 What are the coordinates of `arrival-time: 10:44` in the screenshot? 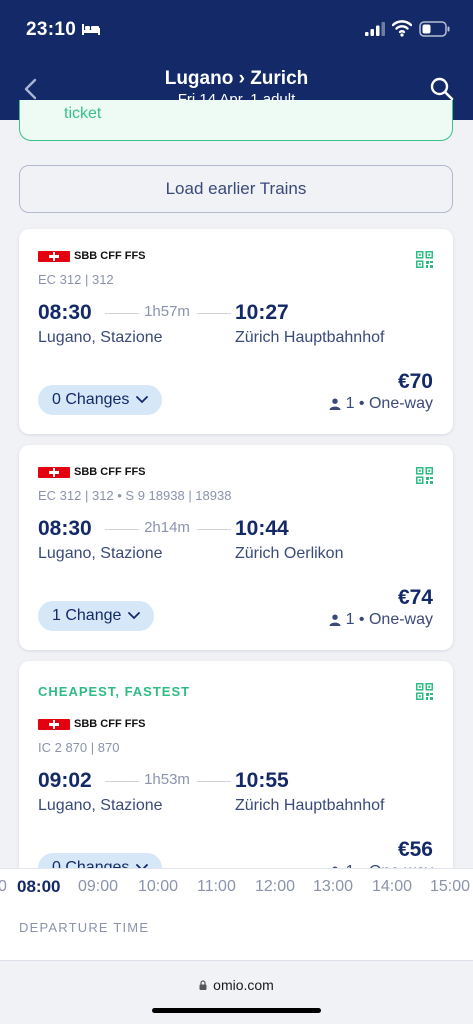 It's located at (262, 528).